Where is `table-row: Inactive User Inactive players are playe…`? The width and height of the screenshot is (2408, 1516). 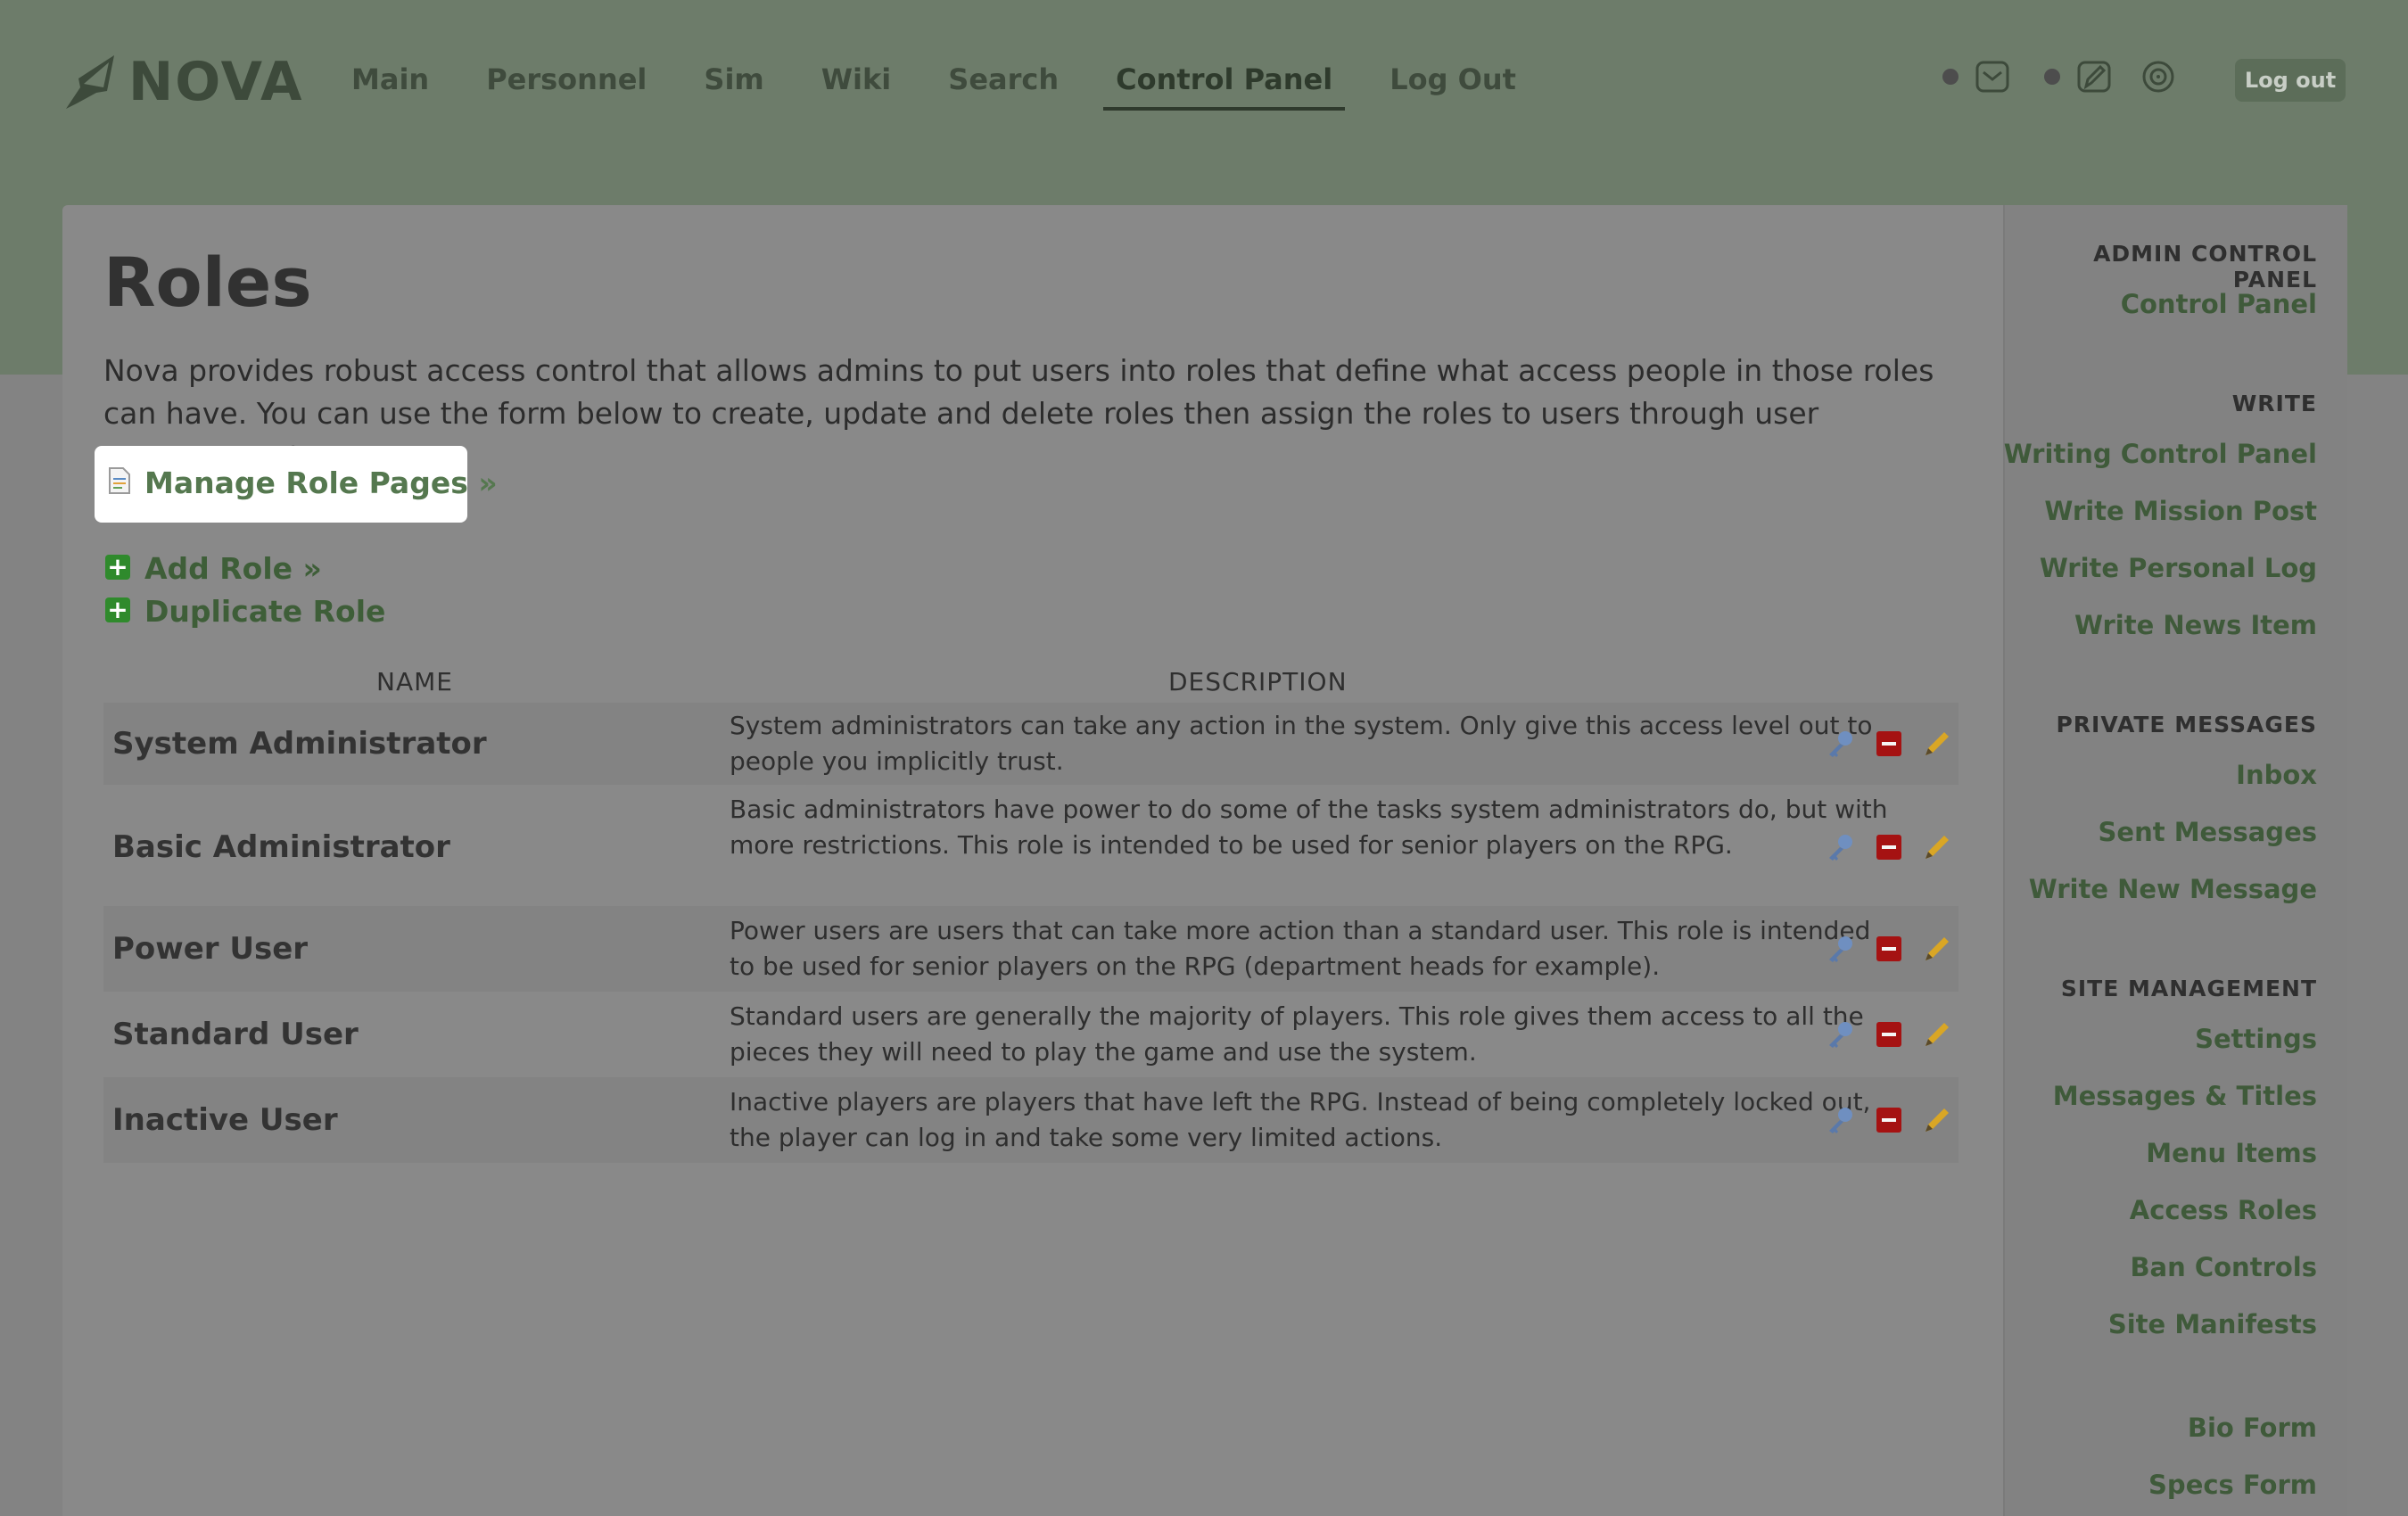
table-row: Inactive User Inactive players are playe… is located at coordinates (1031, 1120).